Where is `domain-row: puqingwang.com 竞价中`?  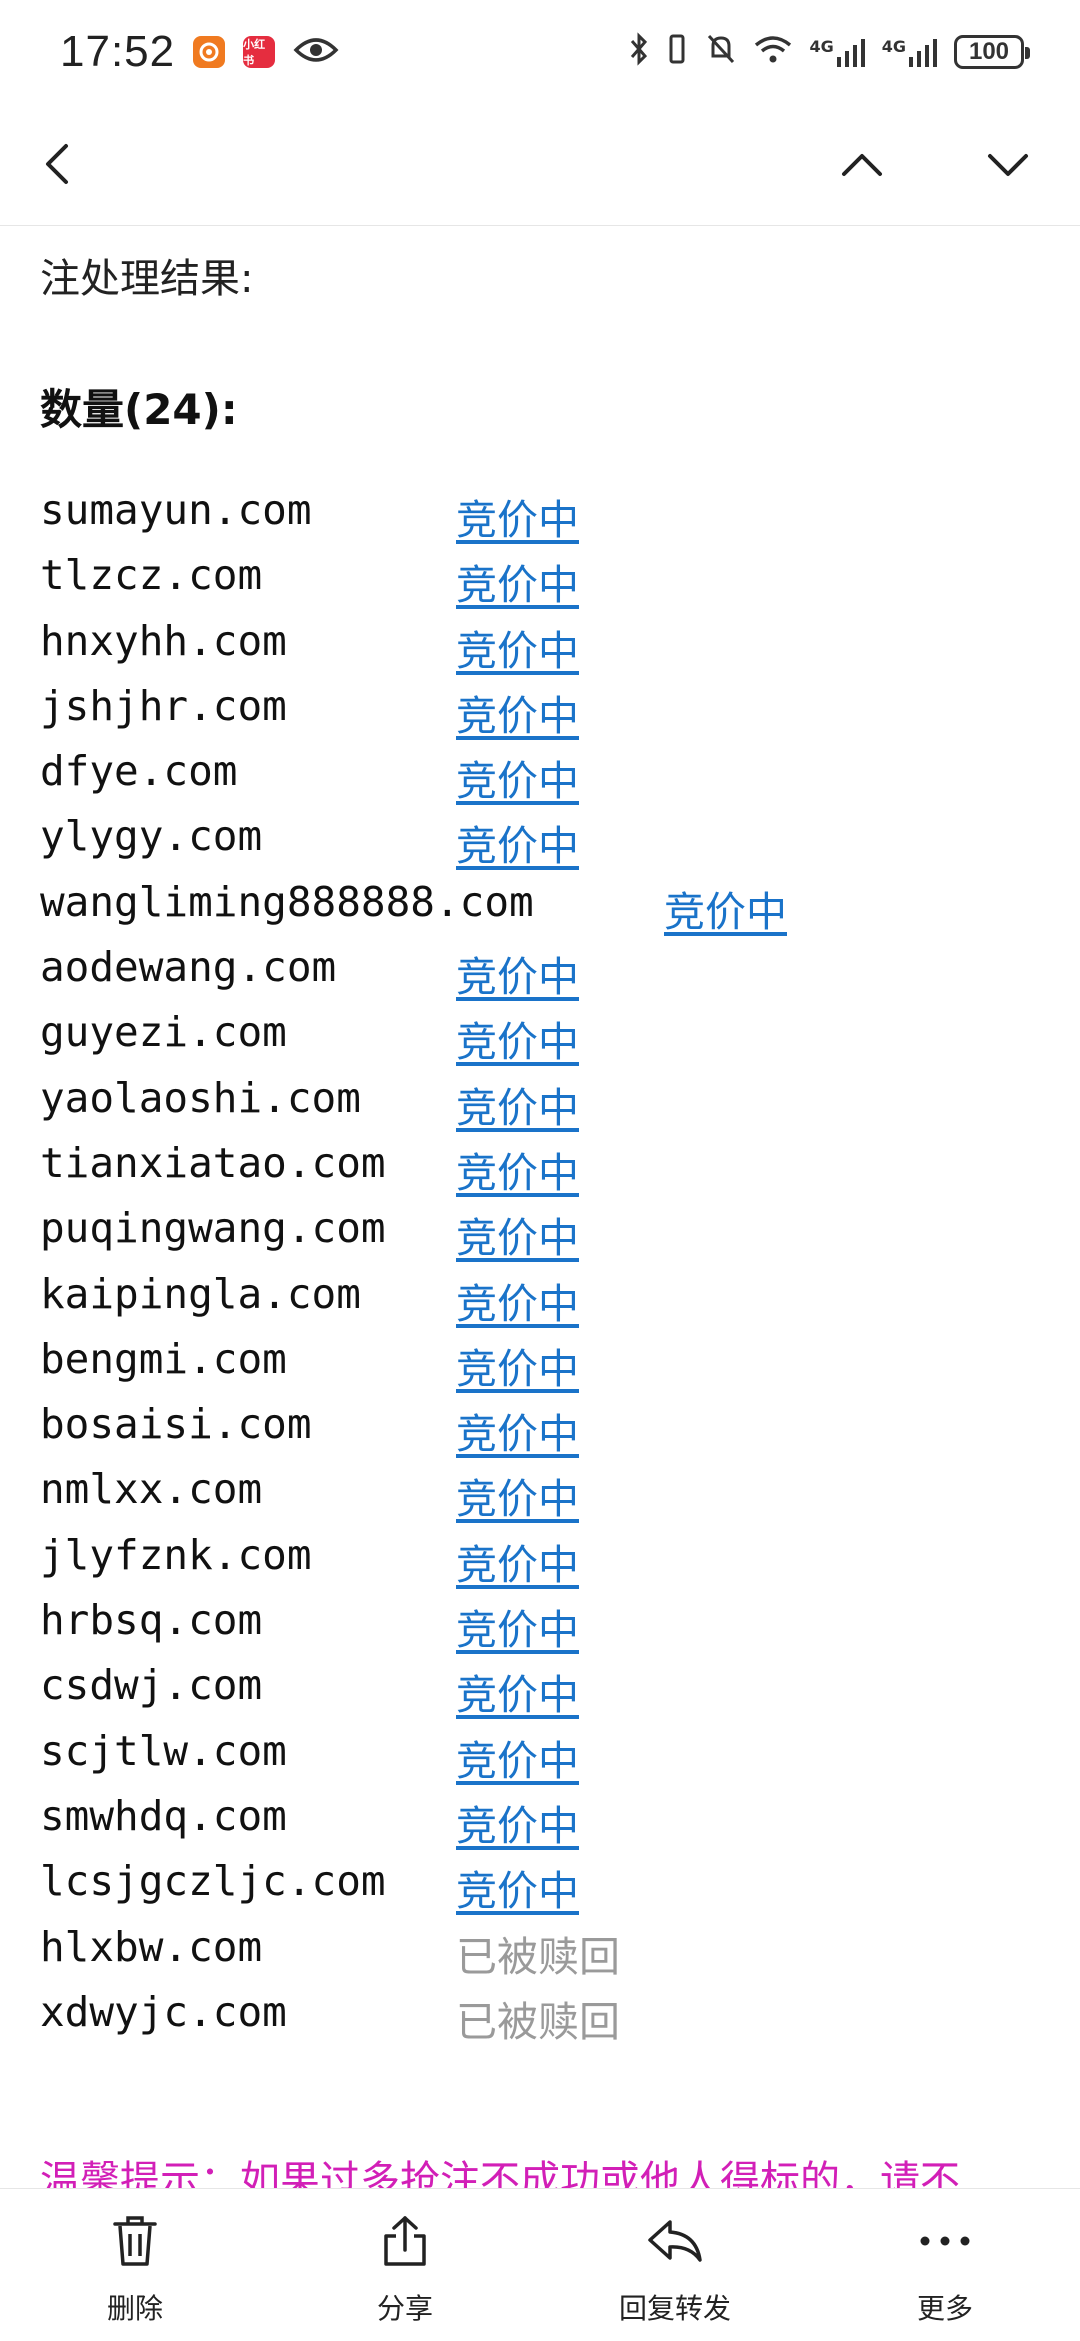 domain-row: puqingwang.com 竞价中 is located at coordinates (560, 1236).